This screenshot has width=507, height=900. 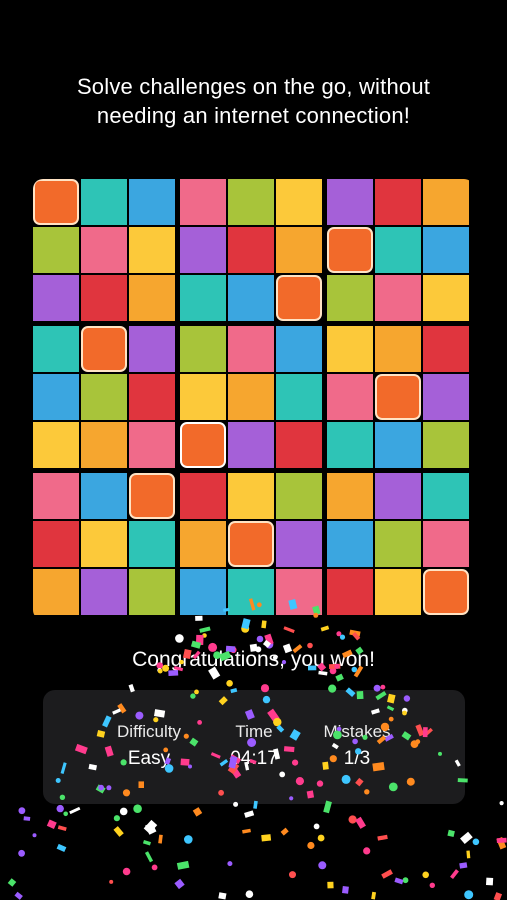 I want to click on difficulty-label: Difficulty, so click(x=149, y=731).